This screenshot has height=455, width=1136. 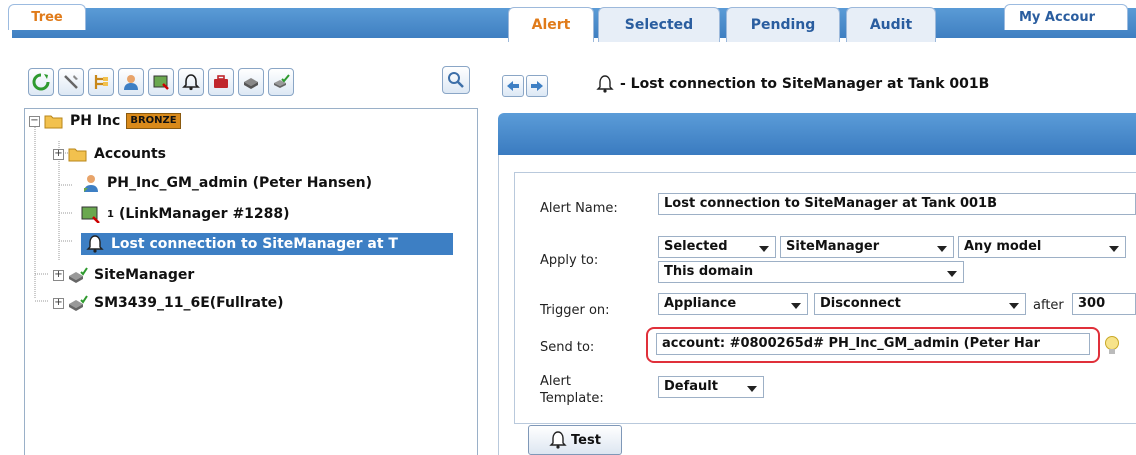 I want to click on select-value: Default, so click(x=691, y=386).